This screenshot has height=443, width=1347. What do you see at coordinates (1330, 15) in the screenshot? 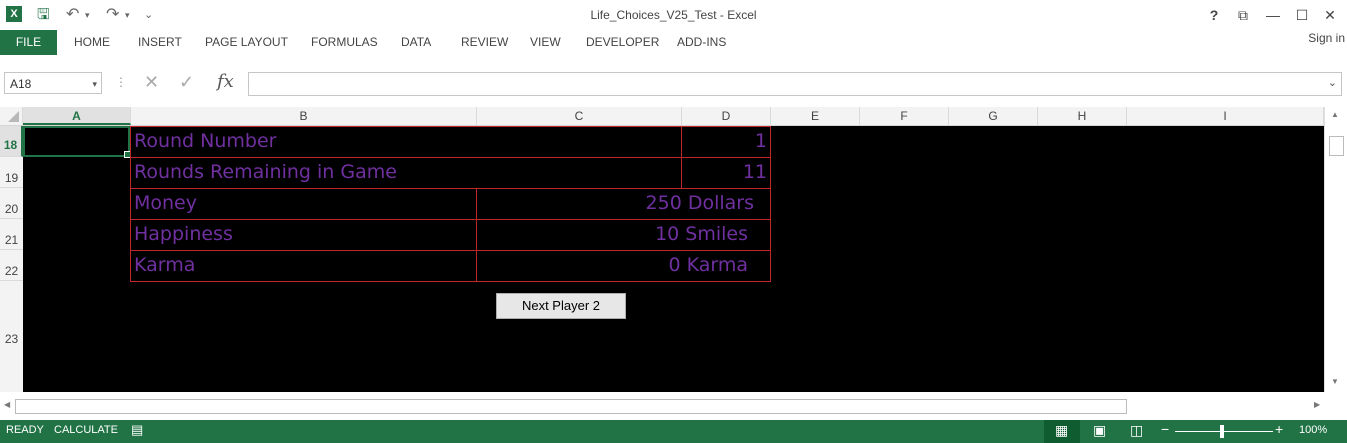
I see `close-icon: ✕` at bounding box center [1330, 15].